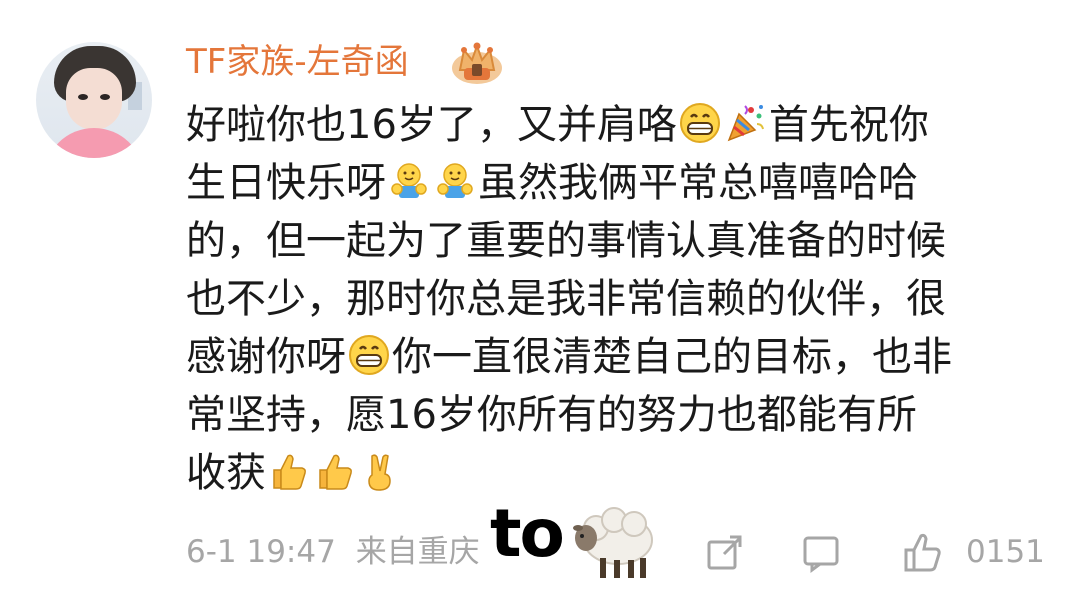 This screenshot has width=1080, height=594. I want to click on comment-text: 感谢你呀, so click(266, 357).